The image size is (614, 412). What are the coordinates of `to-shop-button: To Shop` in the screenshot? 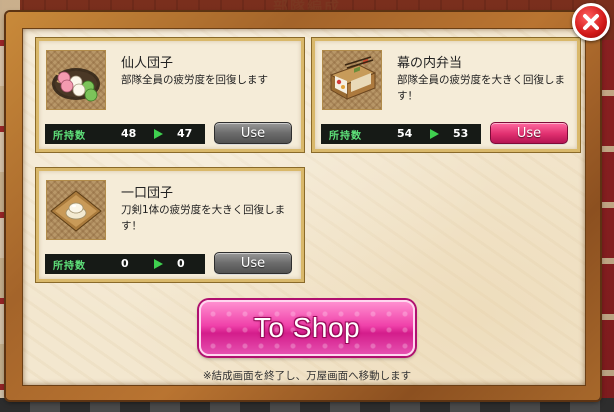 It's located at (307, 328).